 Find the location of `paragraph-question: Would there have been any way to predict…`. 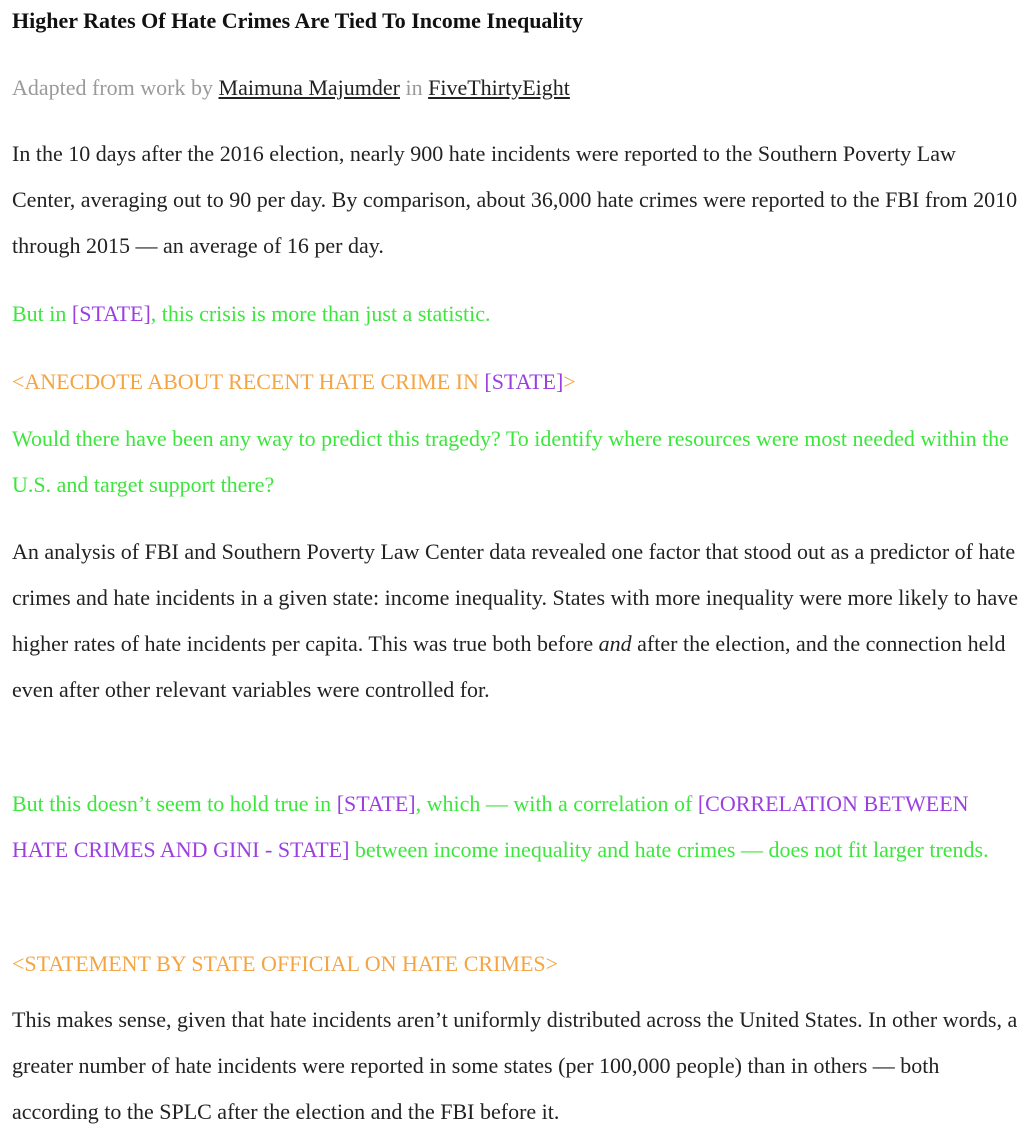

paragraph-question: Would there have been any way to predict… is located at coordinates (510, 461).